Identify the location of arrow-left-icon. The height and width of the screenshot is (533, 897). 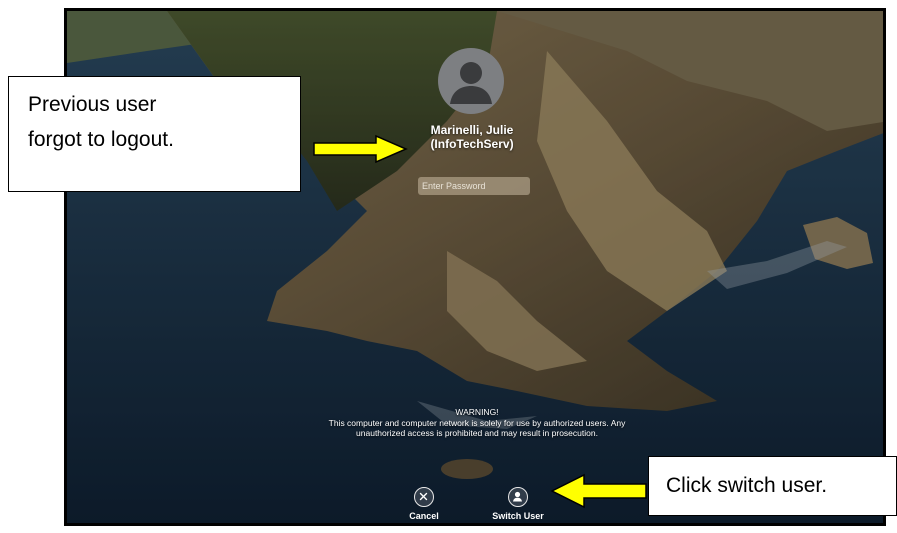
(598, 491).